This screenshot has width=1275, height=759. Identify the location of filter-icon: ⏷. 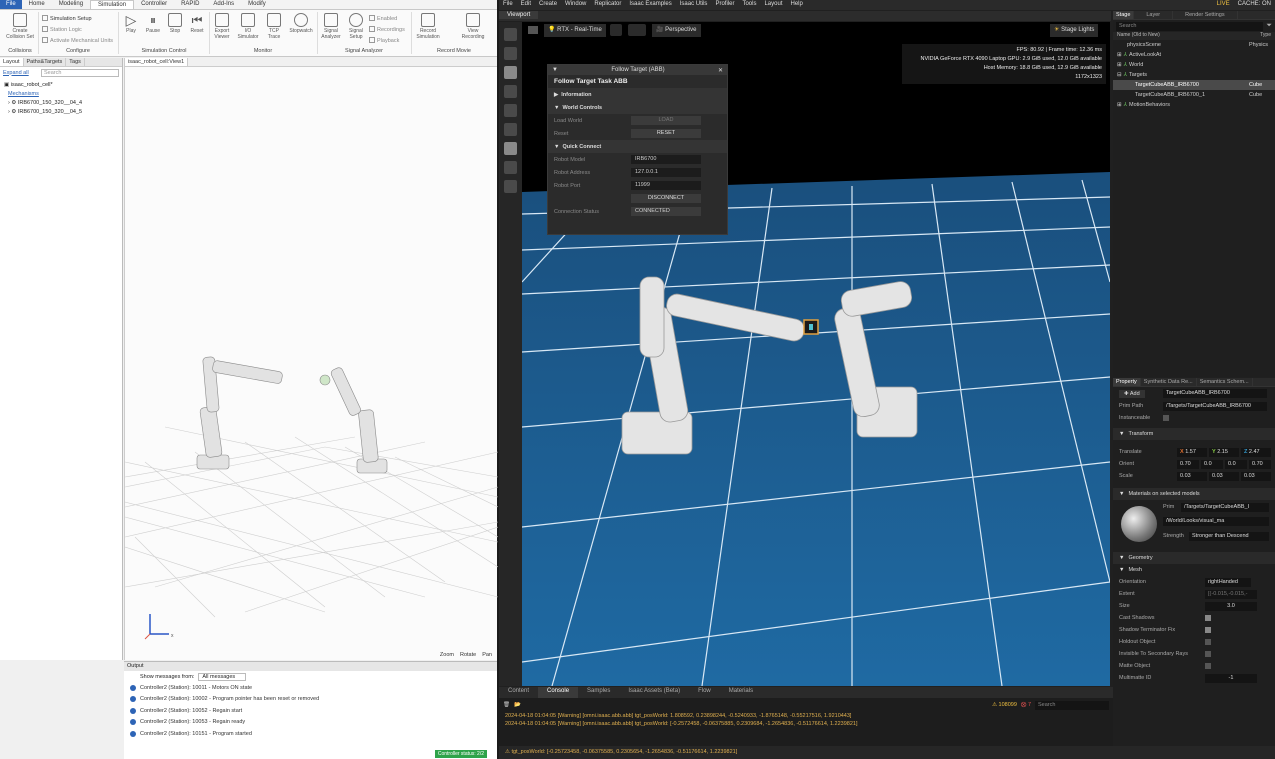
(1269, 26).